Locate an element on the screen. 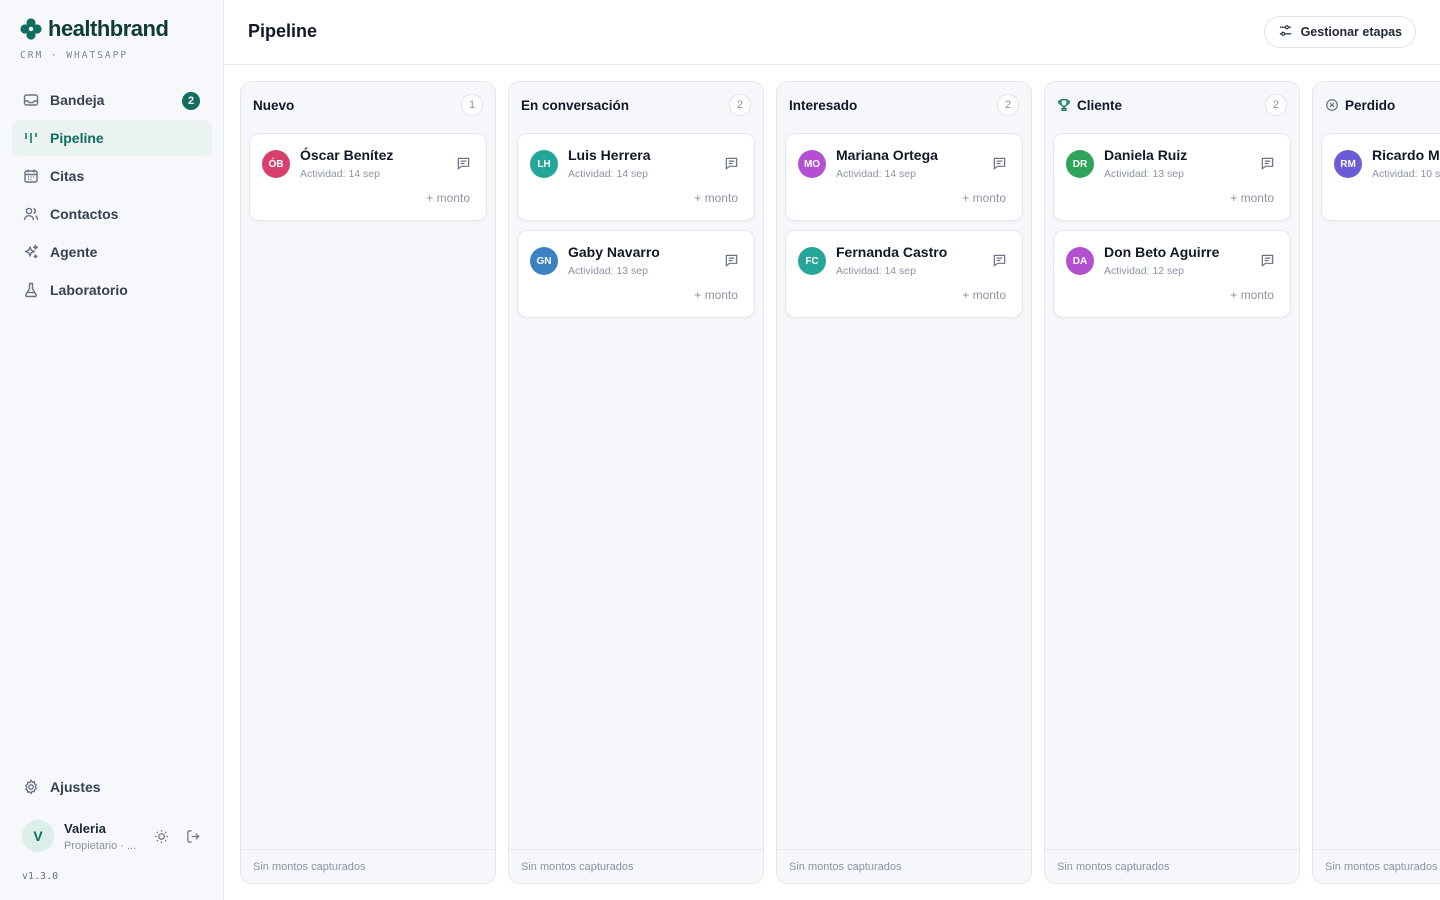 This screenshot has width=1440, height=900. contact-name: Gaby Navarro is located at coordinates (614, 252).